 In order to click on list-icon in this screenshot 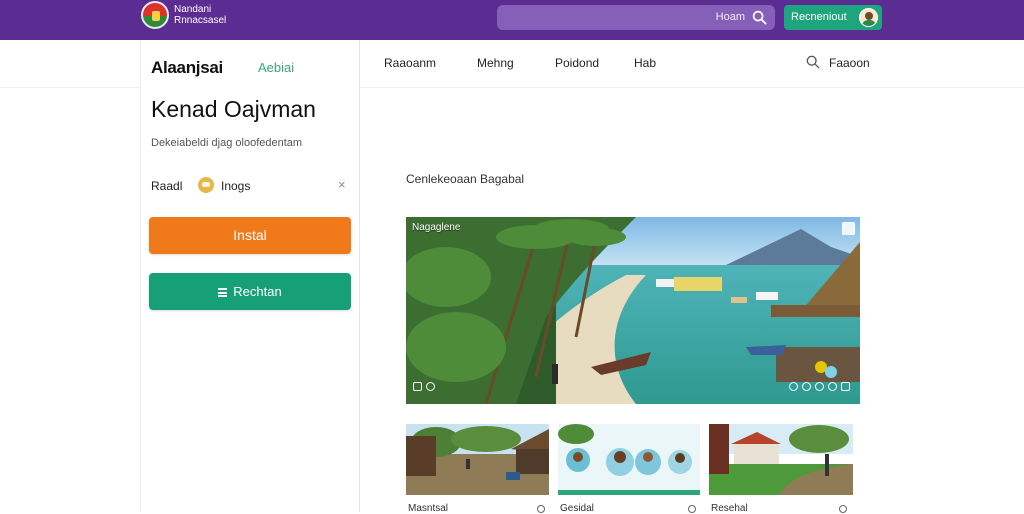, I will do `click(223, 292)`.